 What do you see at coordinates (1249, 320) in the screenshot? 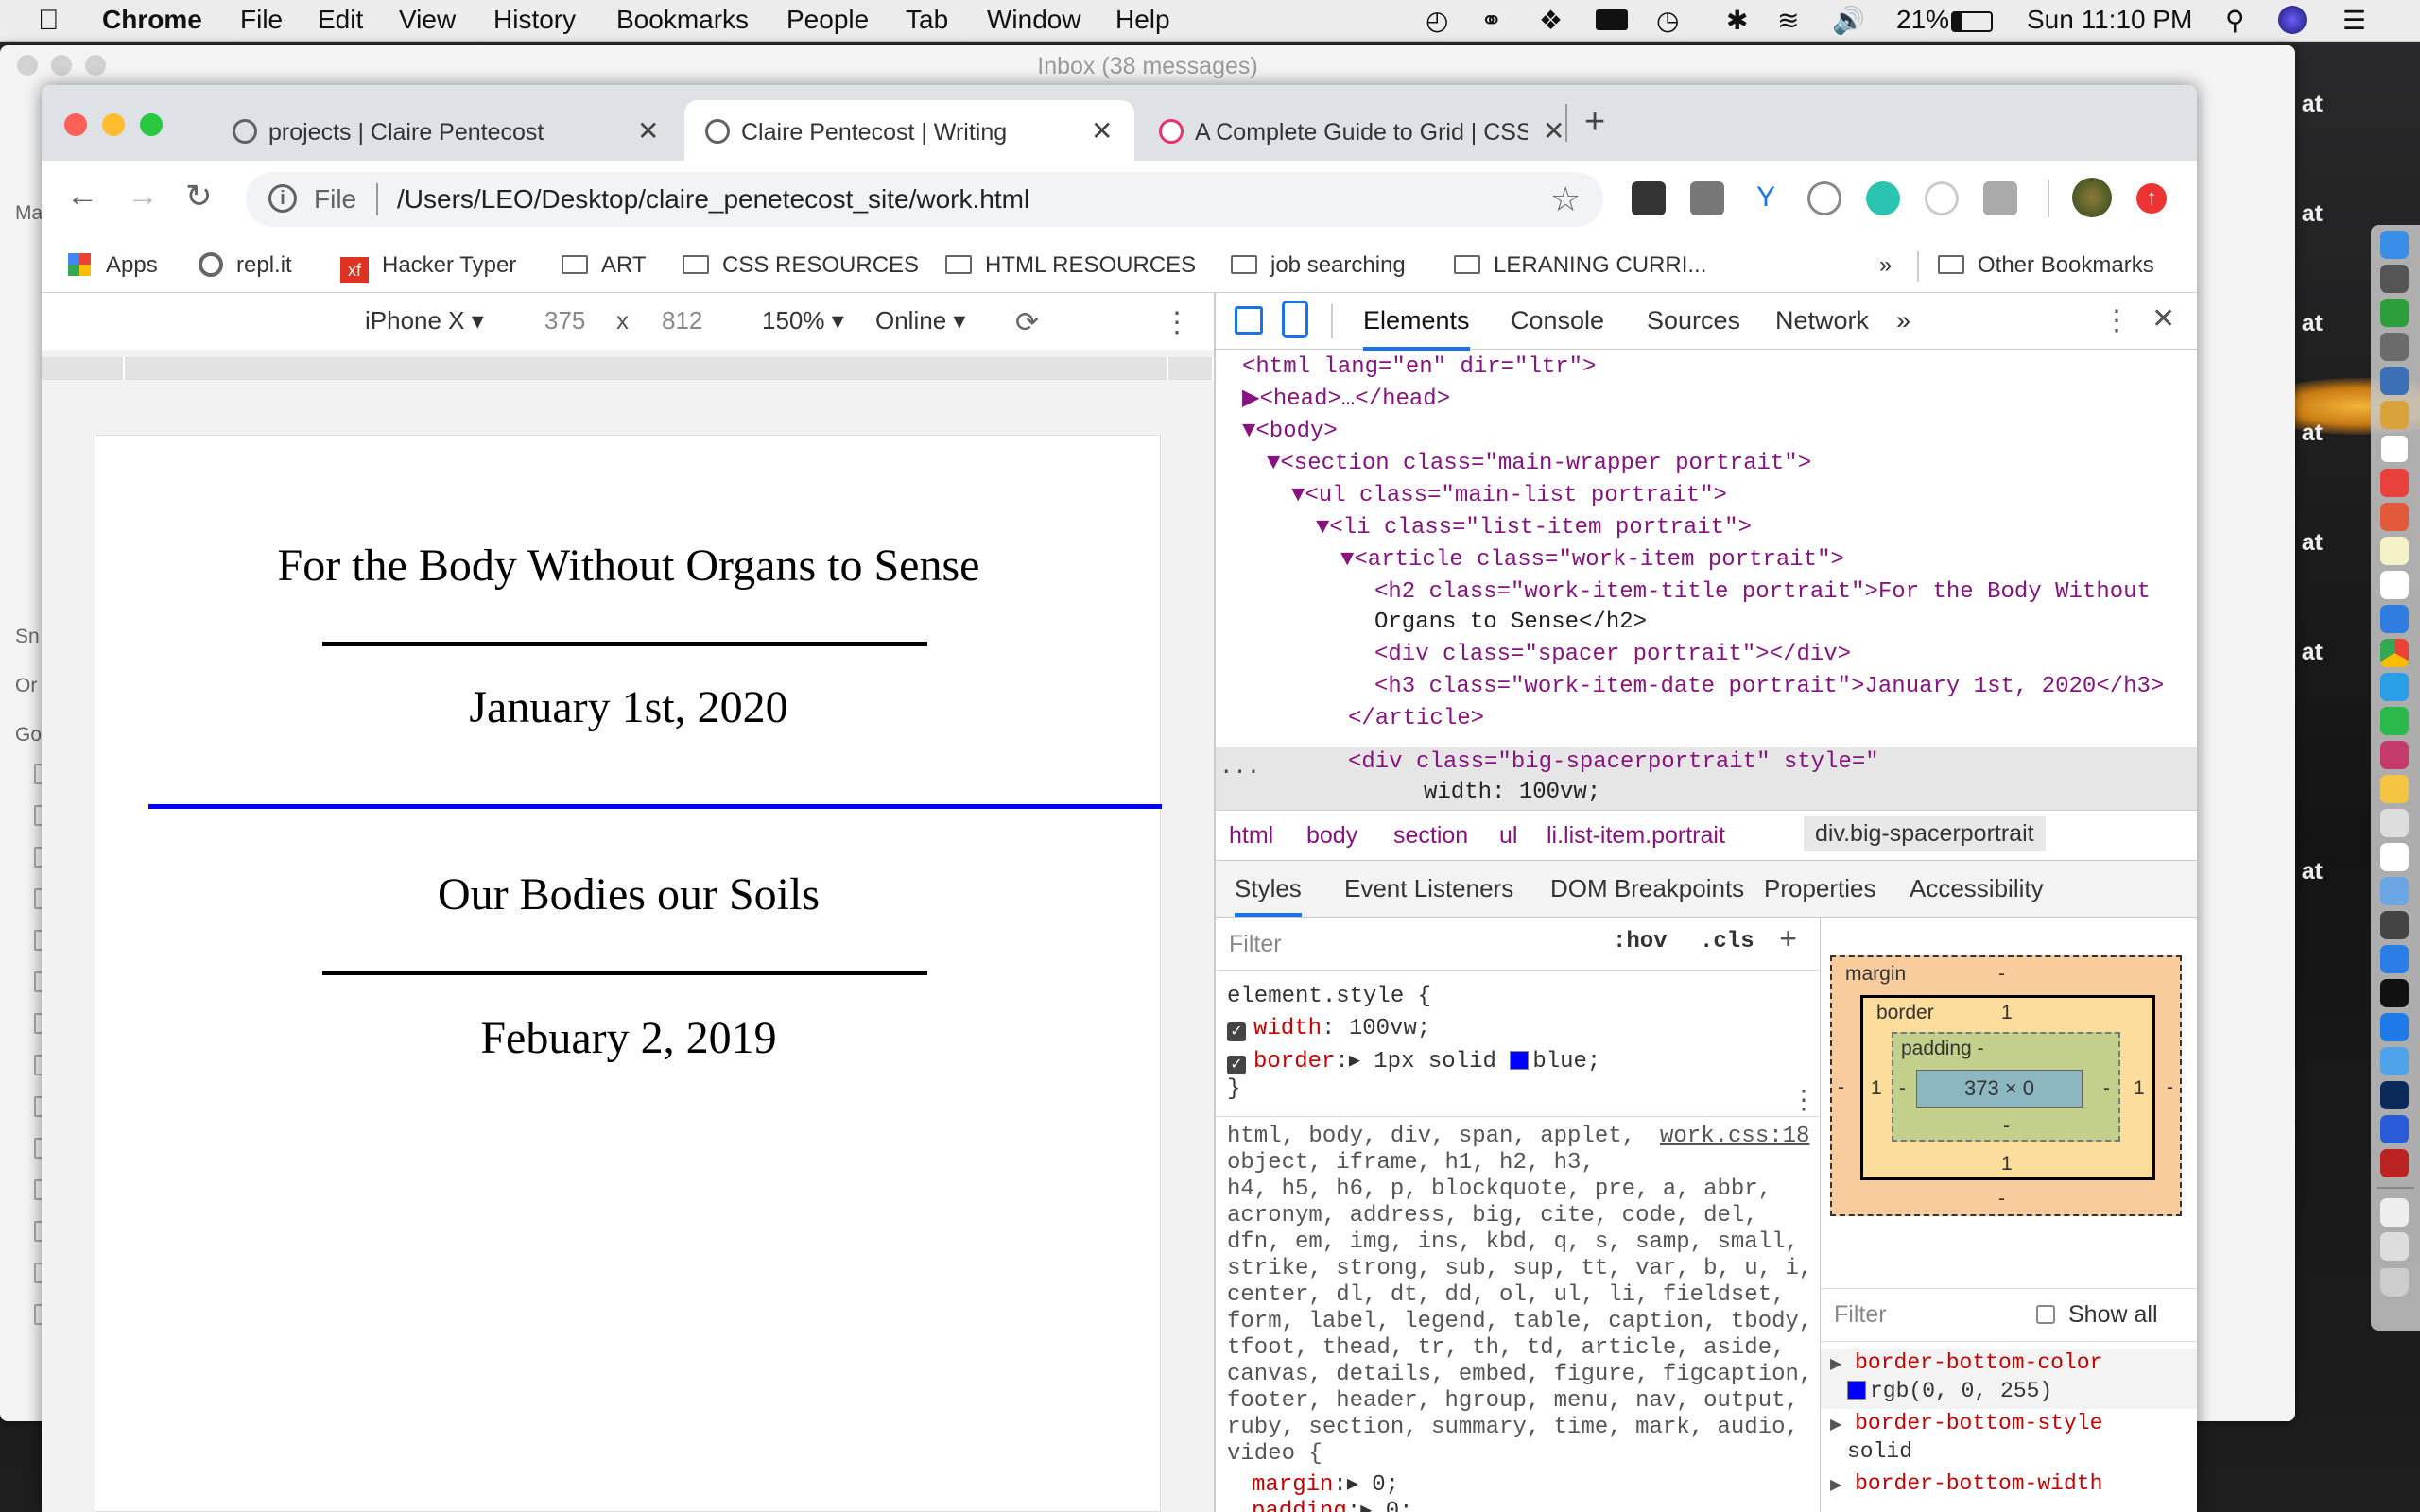
I see `inspect-element-icon` at bounding box center [1249, 320].